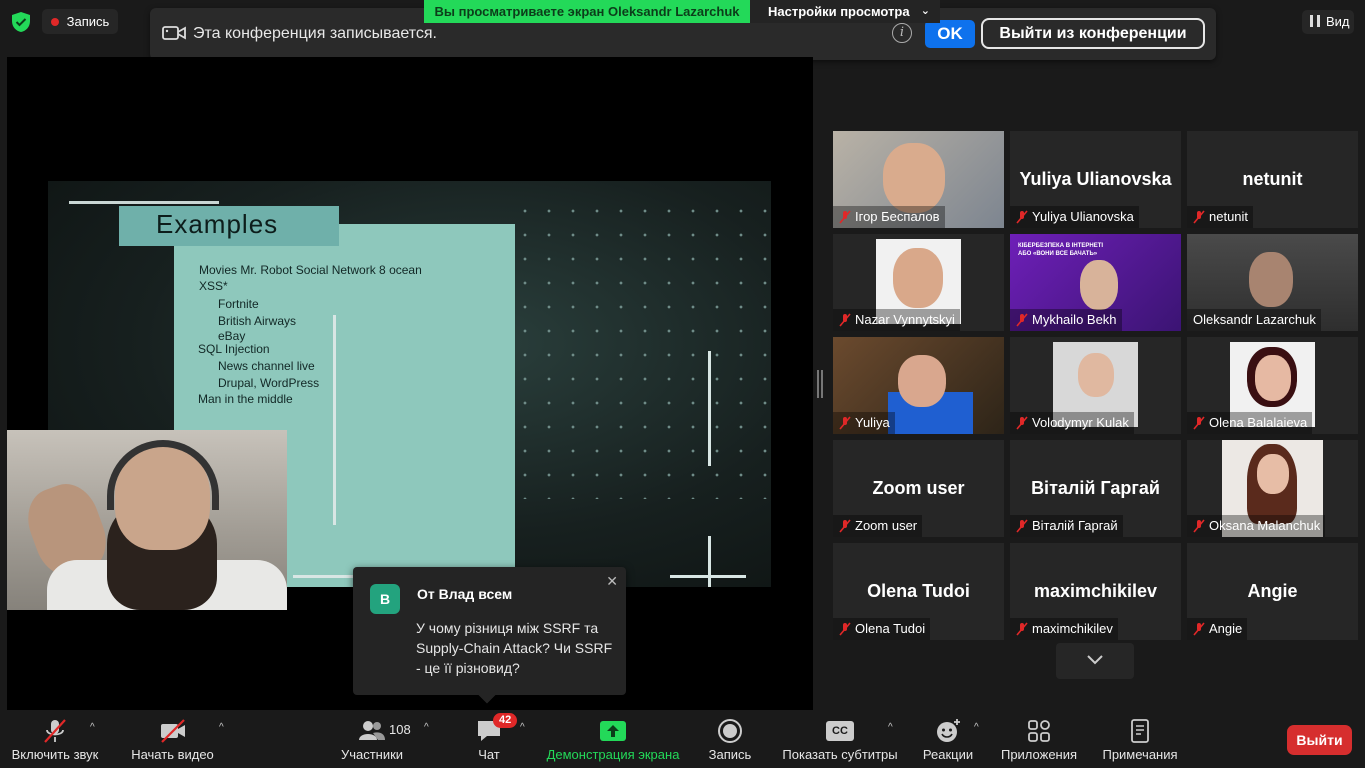  What do you see at coordinates (840, 754) in the screenshot?
I see `show-captions-label: Показать субтитры` at bounding box center [840, 754].